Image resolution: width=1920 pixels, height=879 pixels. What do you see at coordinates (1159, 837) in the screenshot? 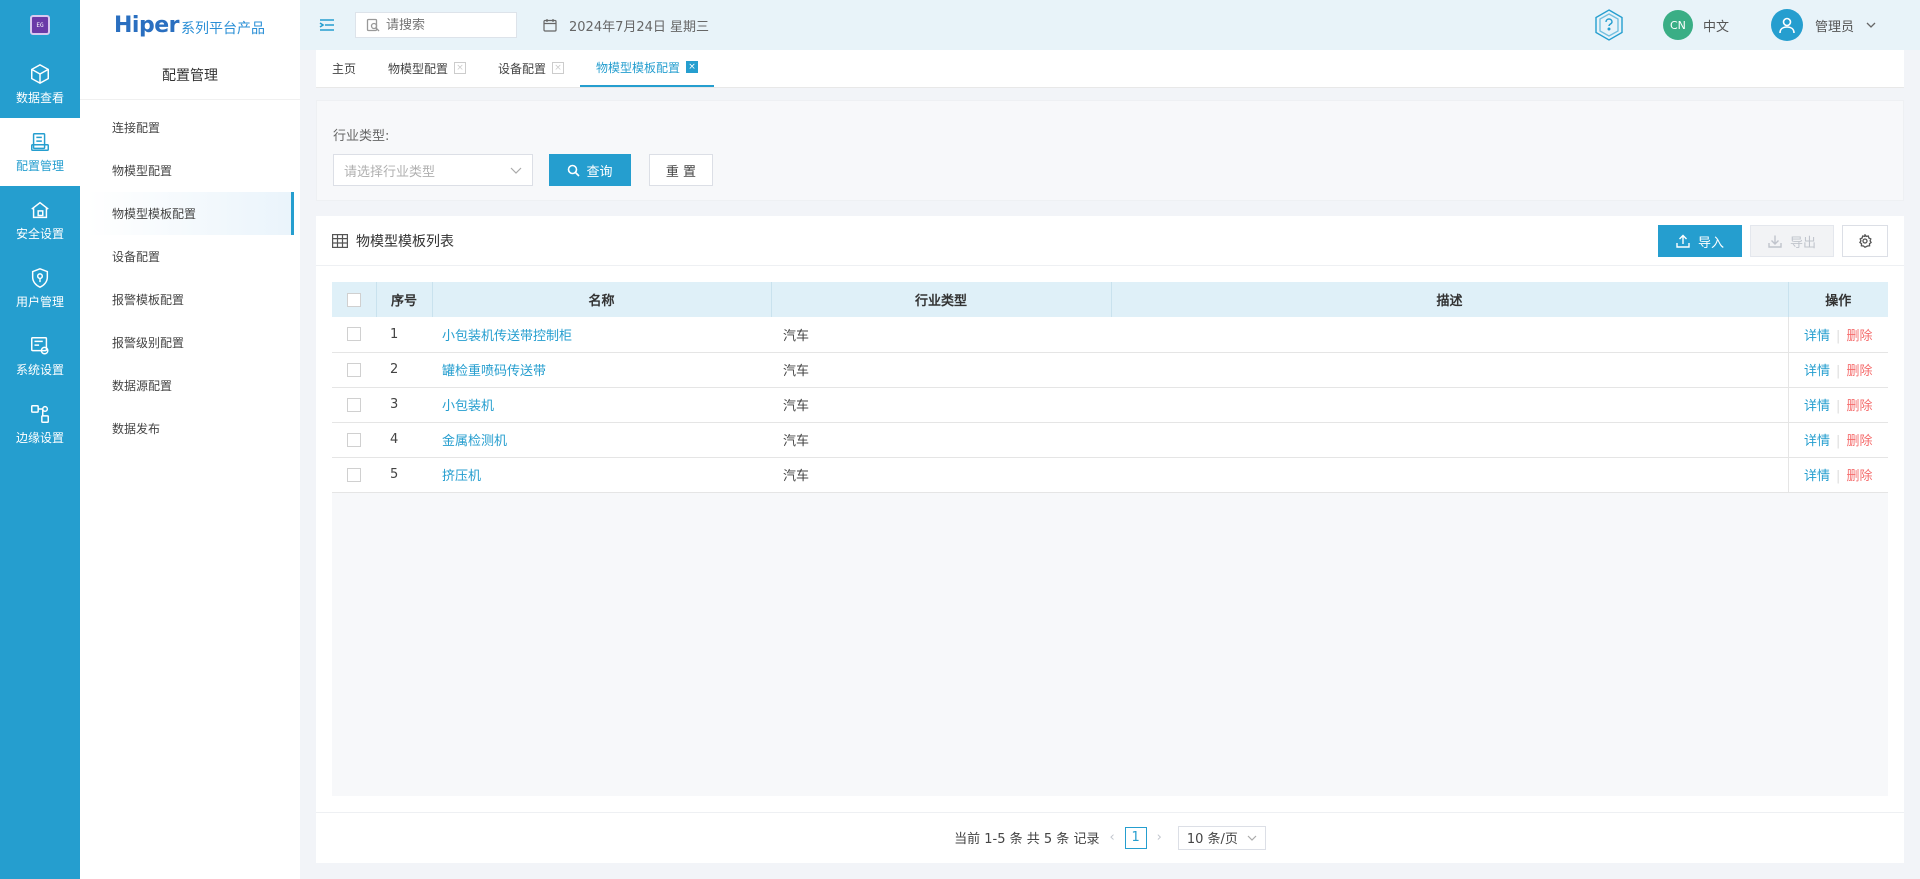
I see `next-page-icon: ›` at bounding box center [1159, 837].